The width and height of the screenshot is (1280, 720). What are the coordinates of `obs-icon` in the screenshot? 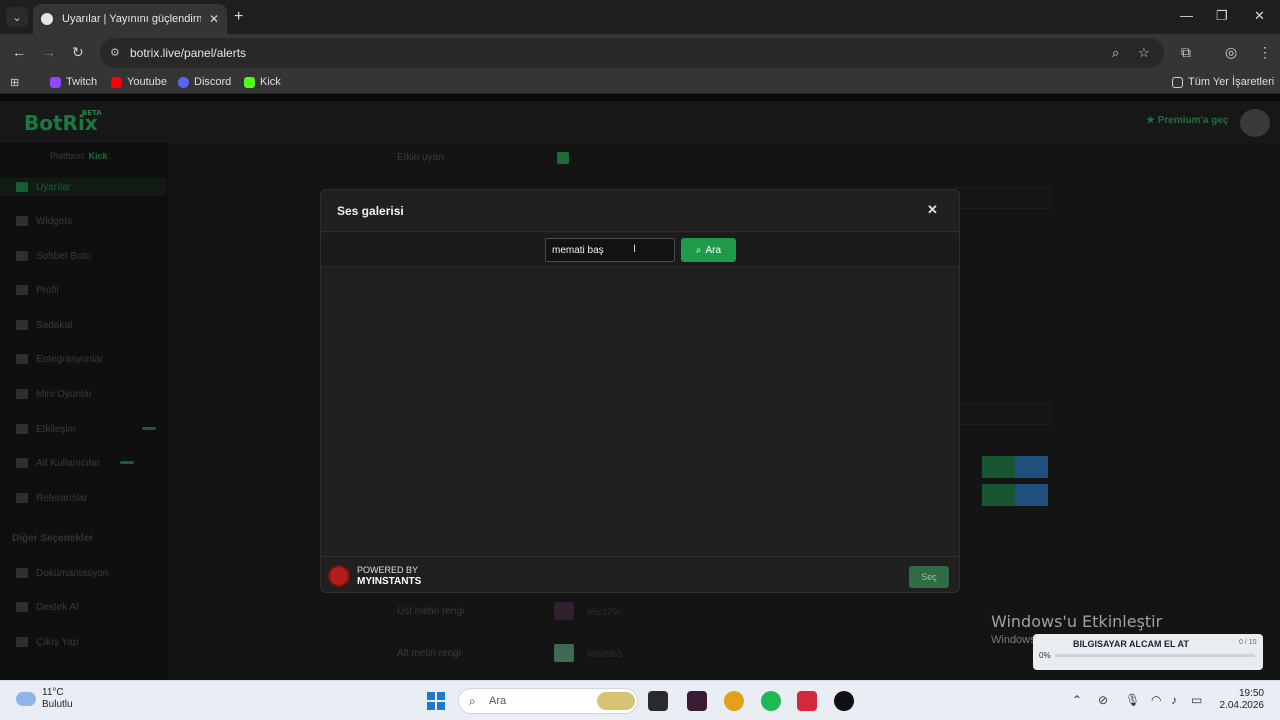 It's located at (844, 701).